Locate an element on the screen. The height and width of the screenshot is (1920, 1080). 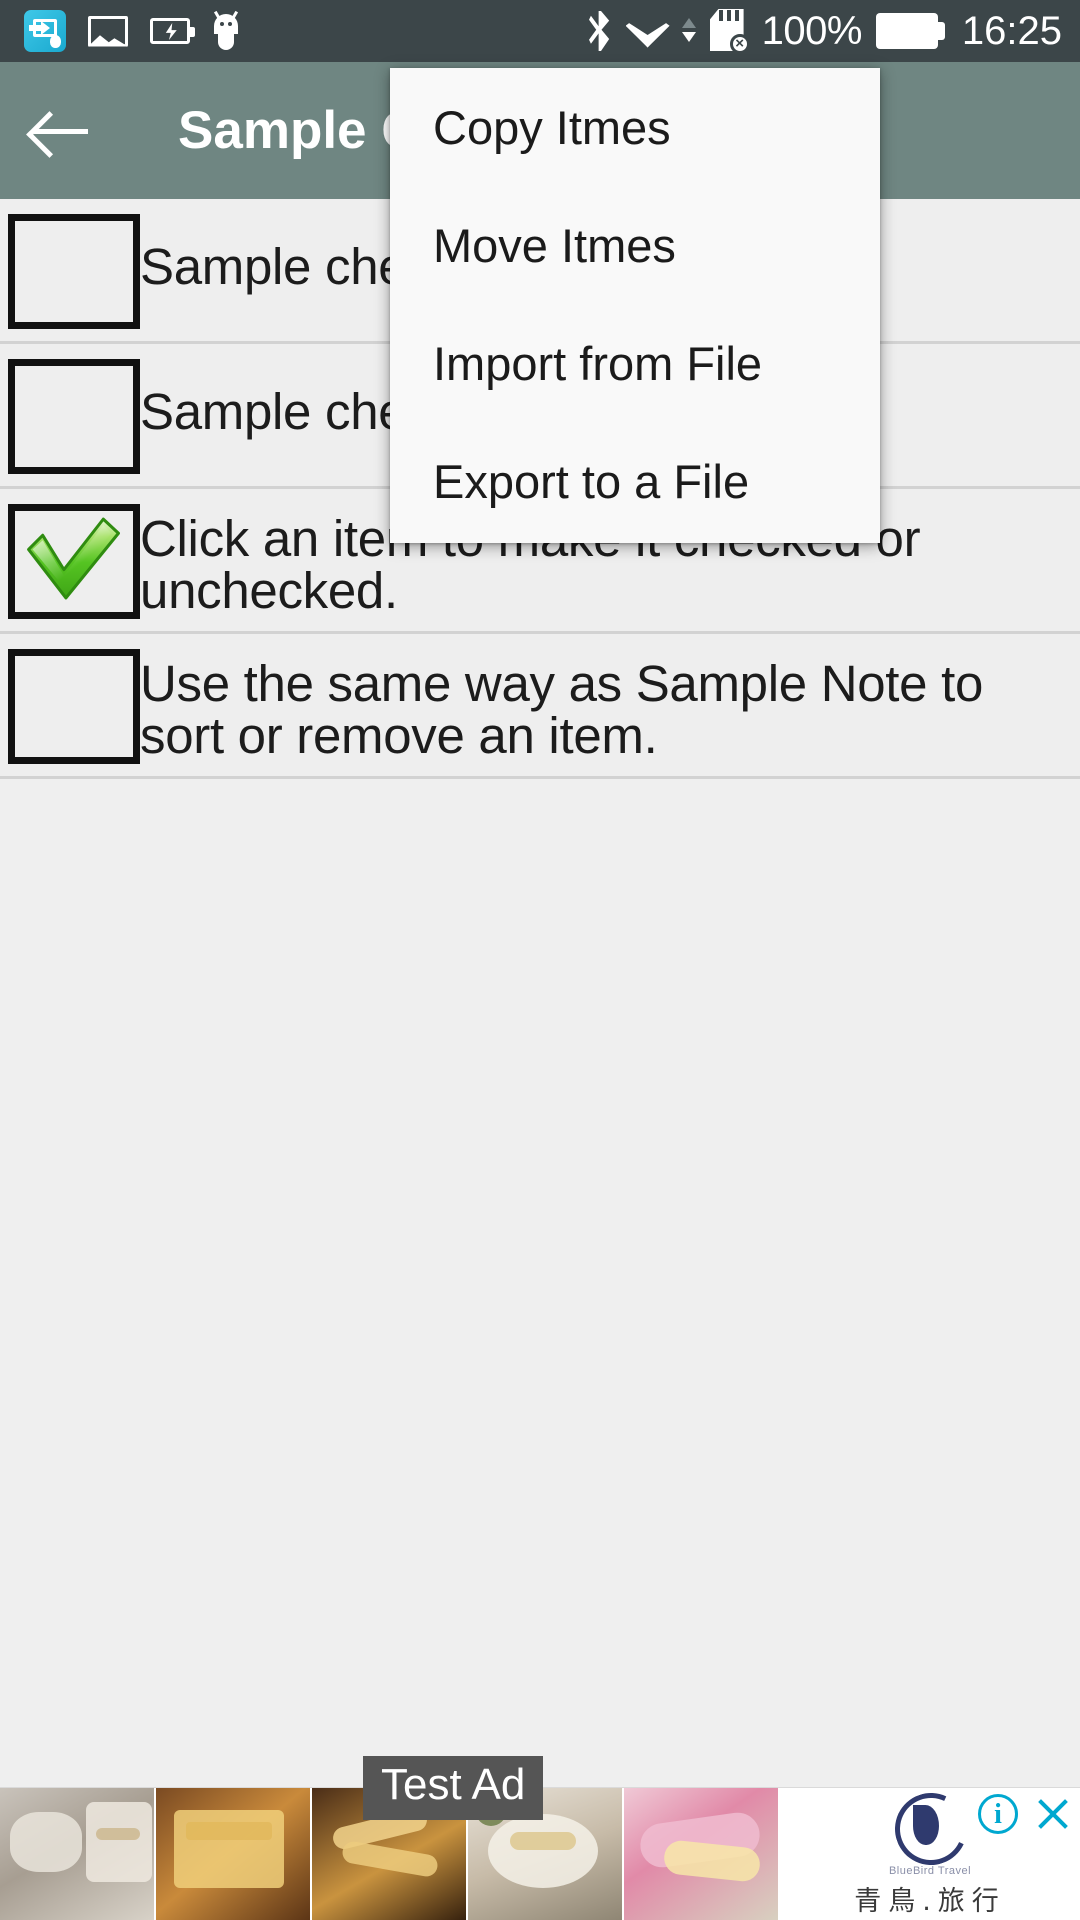
bluetooth-icon is located at coordinates (600, 31).